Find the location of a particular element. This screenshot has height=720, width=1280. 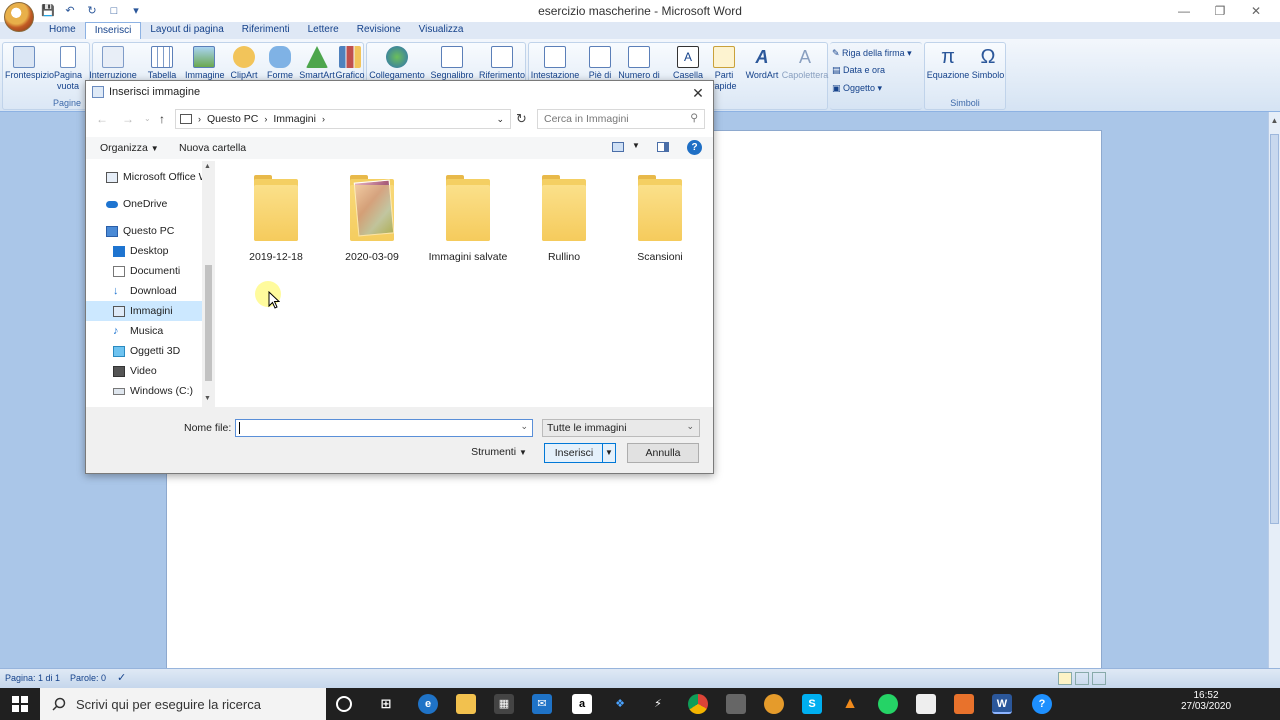

nav-onedrive: OneDrive is located at coordinates (136, 204).